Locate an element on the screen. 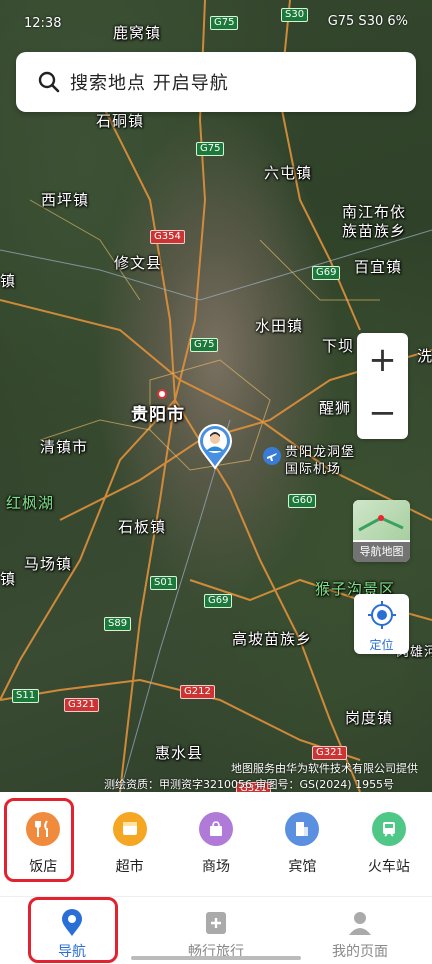 The image size is (432, 964). zoom-in-button: + is located at coordinates (382, 359).